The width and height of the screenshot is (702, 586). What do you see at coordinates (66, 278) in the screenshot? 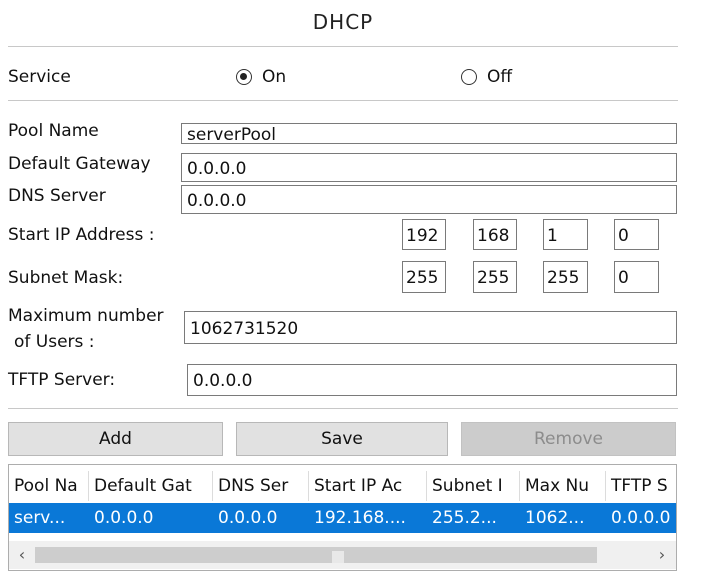
I see `subnet-mask-label: Subnet Mask:` at bounding box center [66, 278].